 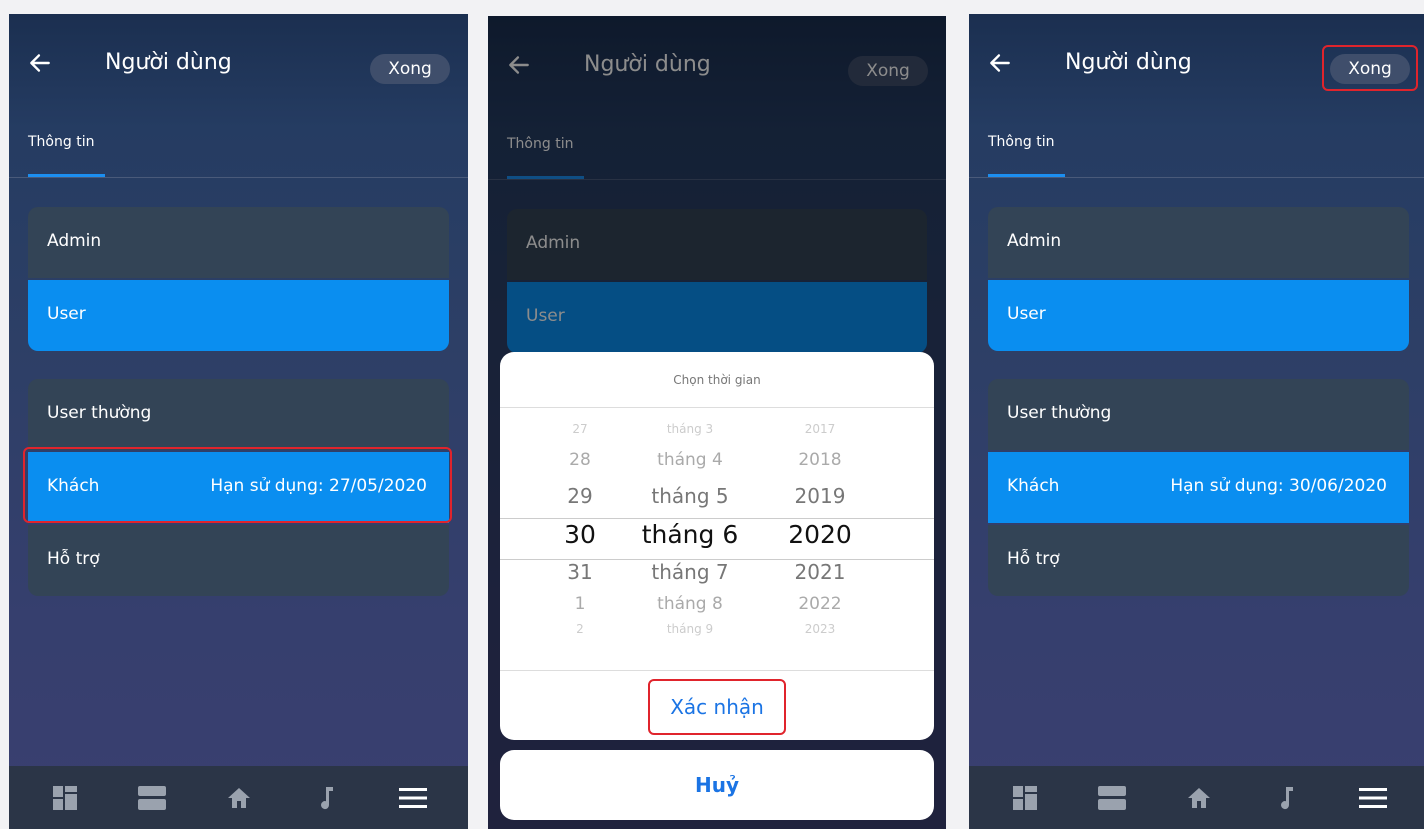 I want to click on day-item: 28, so click(x=580, y=460).